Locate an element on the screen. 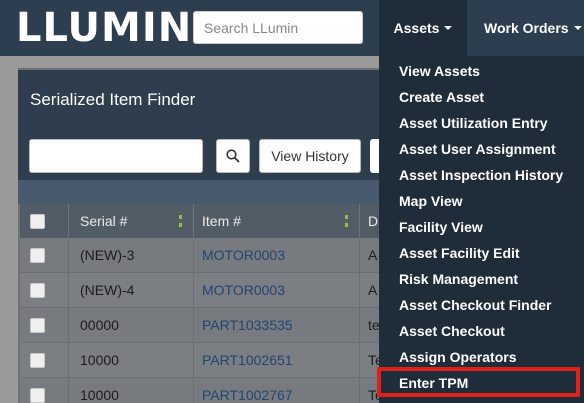 The image size is (584, 403). column-header-description: D is located at coordinates (373, 221).